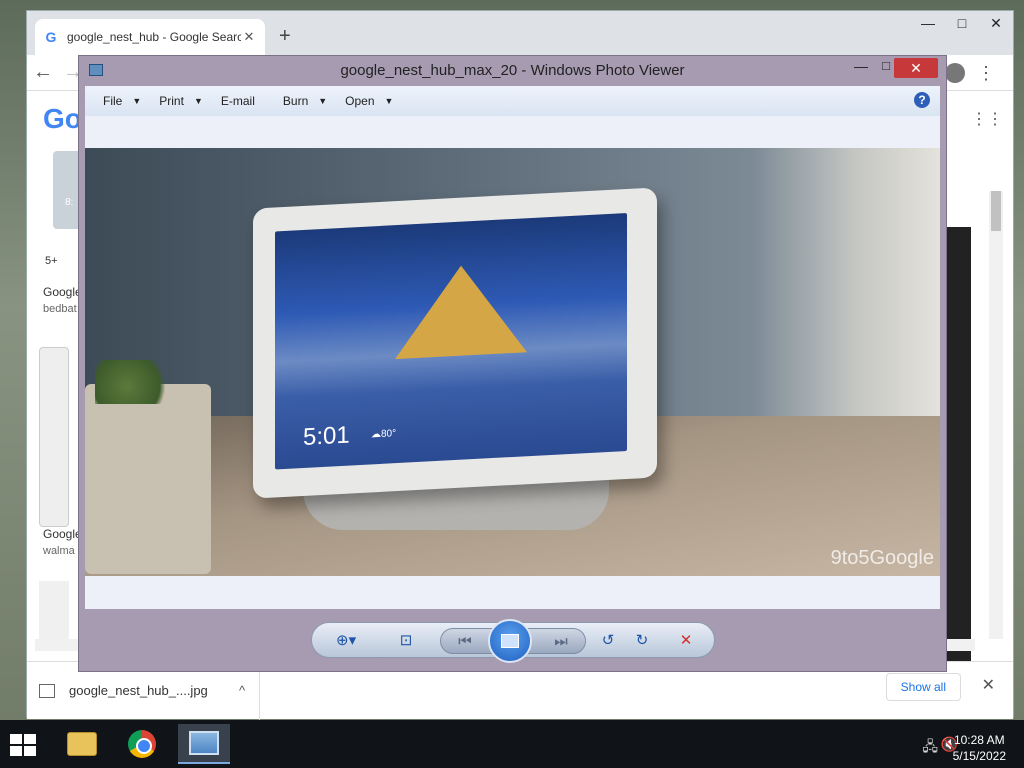  Describe the element at coordinates (561, 641) in the screenshot. I see `next-icon: ⏭` at that location.